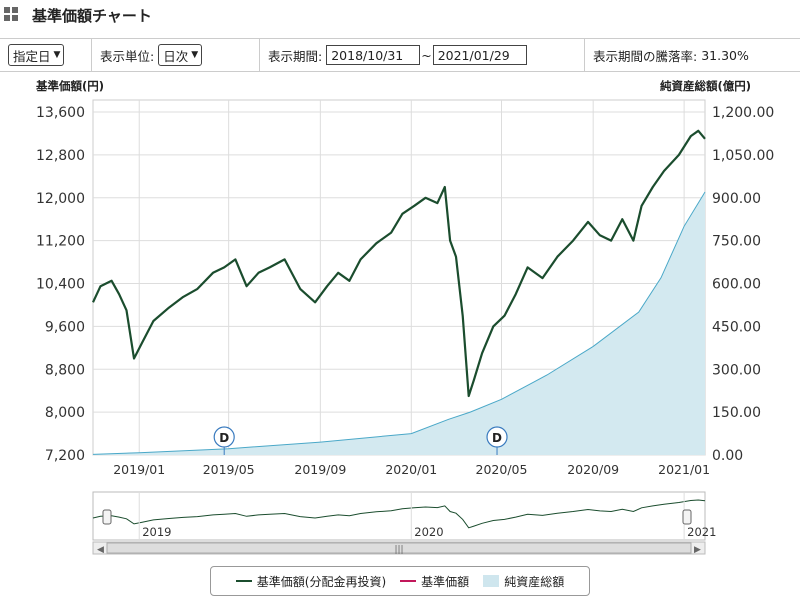 The image size is (800, 608). I want to click on change-cell: 表示期間の騰落率: 31.30%, so click(692, 55).